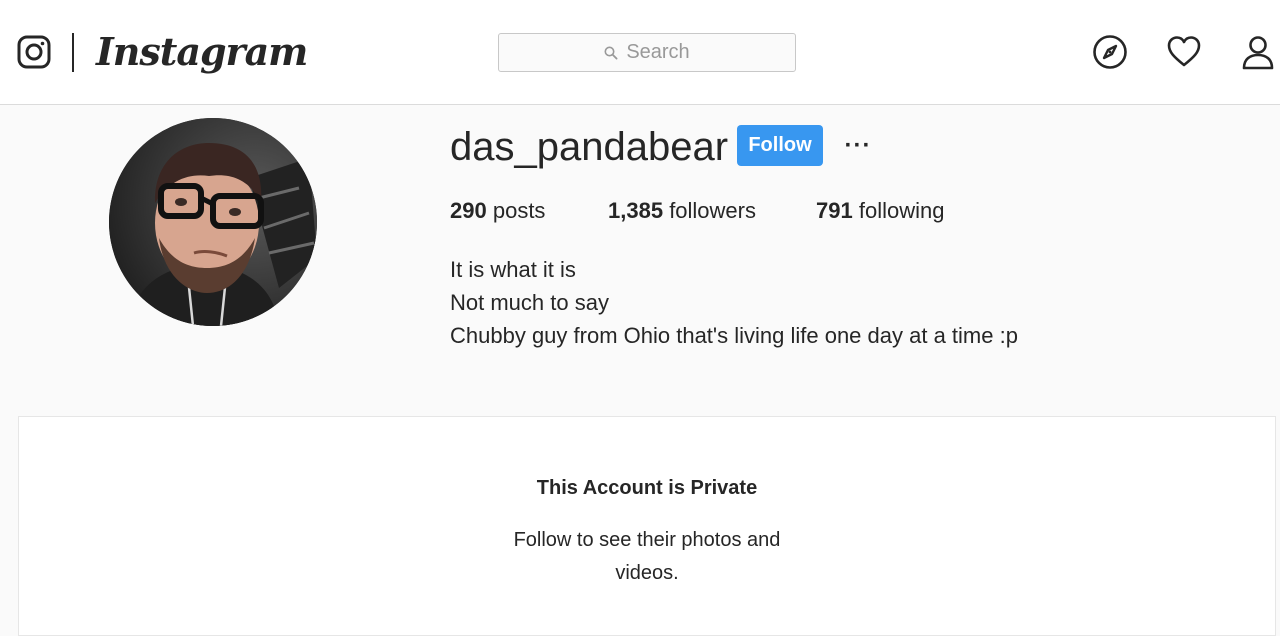  I want to click on avatar-photo, so click(213, 222).